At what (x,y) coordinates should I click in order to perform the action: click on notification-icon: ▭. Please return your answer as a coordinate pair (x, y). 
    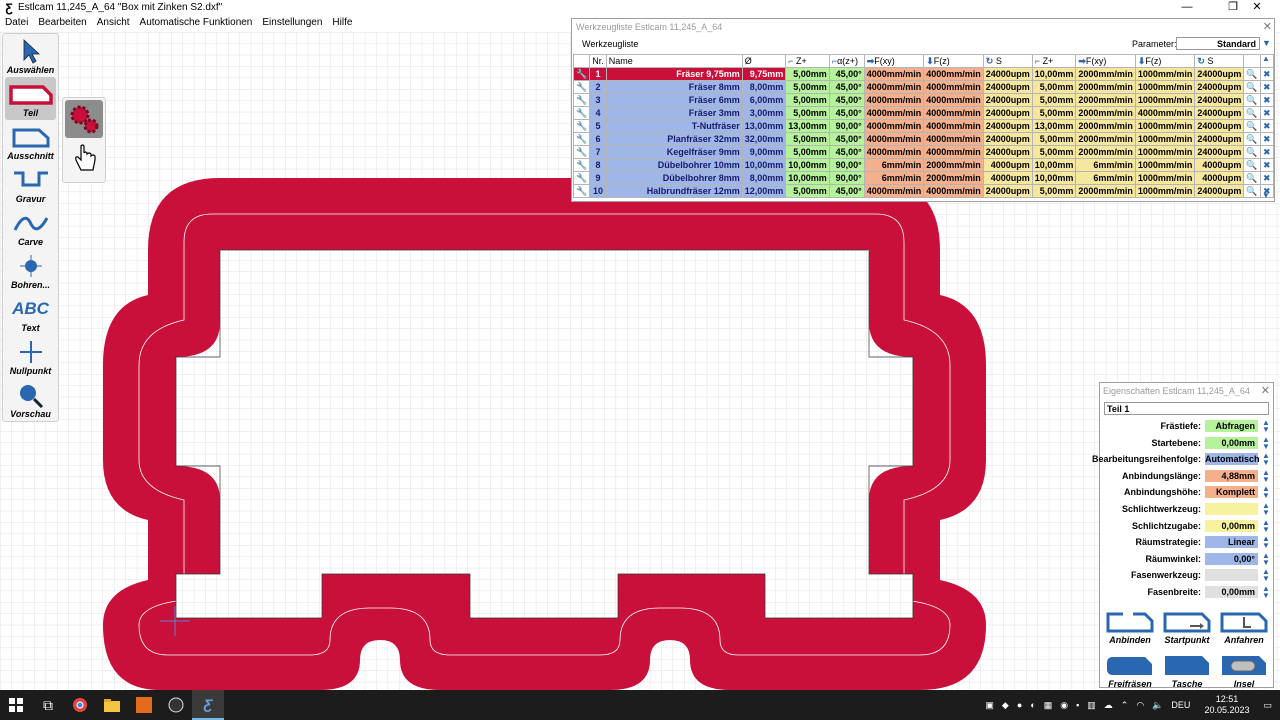
    Looking at the image, I should click on (1267, 705).